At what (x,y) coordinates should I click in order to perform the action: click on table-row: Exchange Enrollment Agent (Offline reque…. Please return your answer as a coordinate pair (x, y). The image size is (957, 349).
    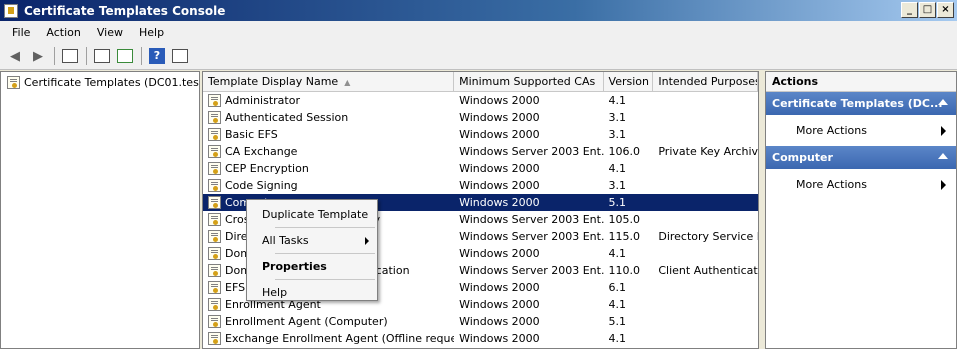
    Looking at the image, I should click on (480, 338).